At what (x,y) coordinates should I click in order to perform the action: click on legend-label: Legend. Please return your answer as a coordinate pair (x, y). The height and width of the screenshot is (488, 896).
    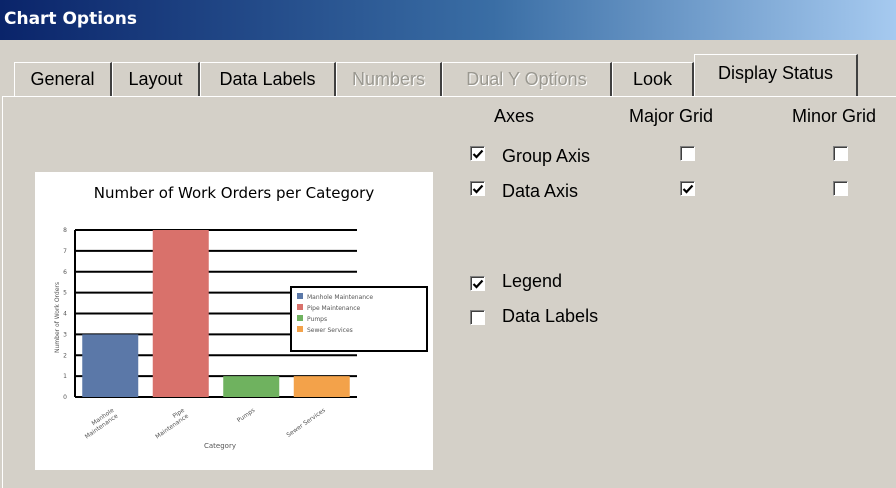
    Looking at the image, I should click on (532, 281).